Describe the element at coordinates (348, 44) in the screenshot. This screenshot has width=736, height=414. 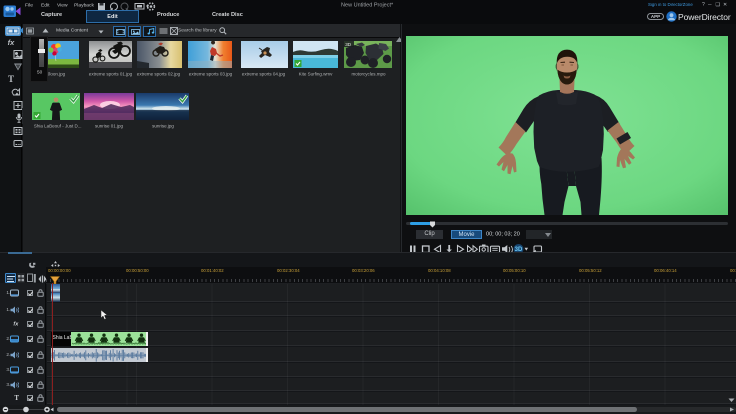
I see `svg-text: 3D` at that location.